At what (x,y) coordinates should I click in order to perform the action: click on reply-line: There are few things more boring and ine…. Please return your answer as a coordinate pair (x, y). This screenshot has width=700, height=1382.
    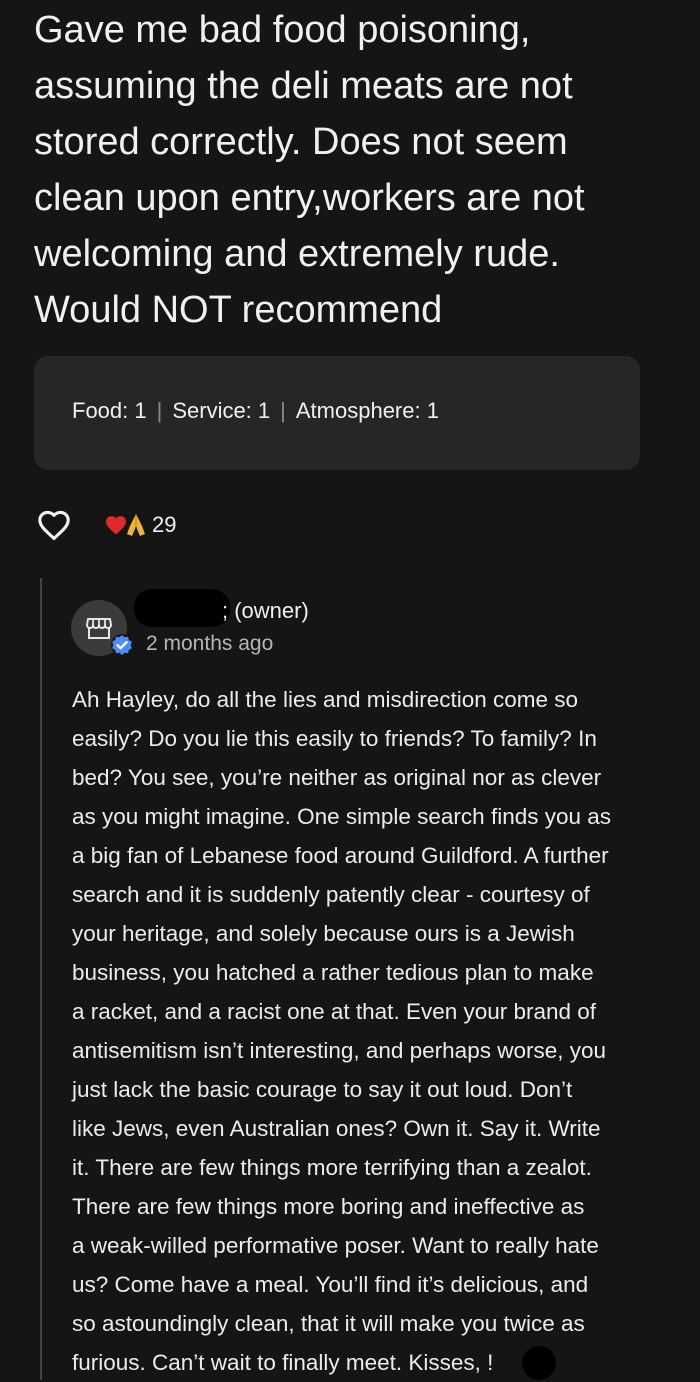
    Looking at the image, I should click on (328, 1206).